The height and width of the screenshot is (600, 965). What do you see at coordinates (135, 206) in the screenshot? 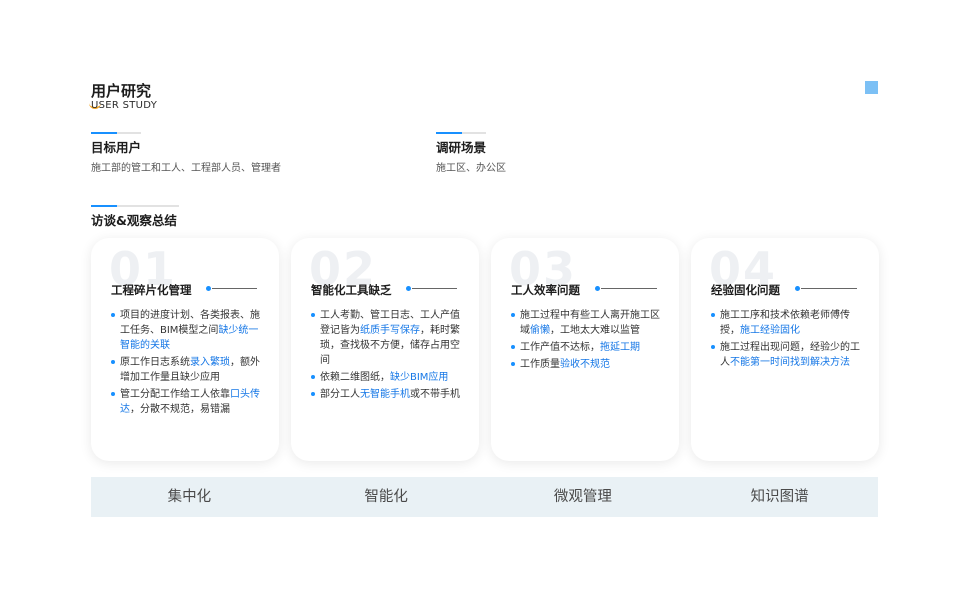
I see `summary-divider` at bounding box center [135, 206].